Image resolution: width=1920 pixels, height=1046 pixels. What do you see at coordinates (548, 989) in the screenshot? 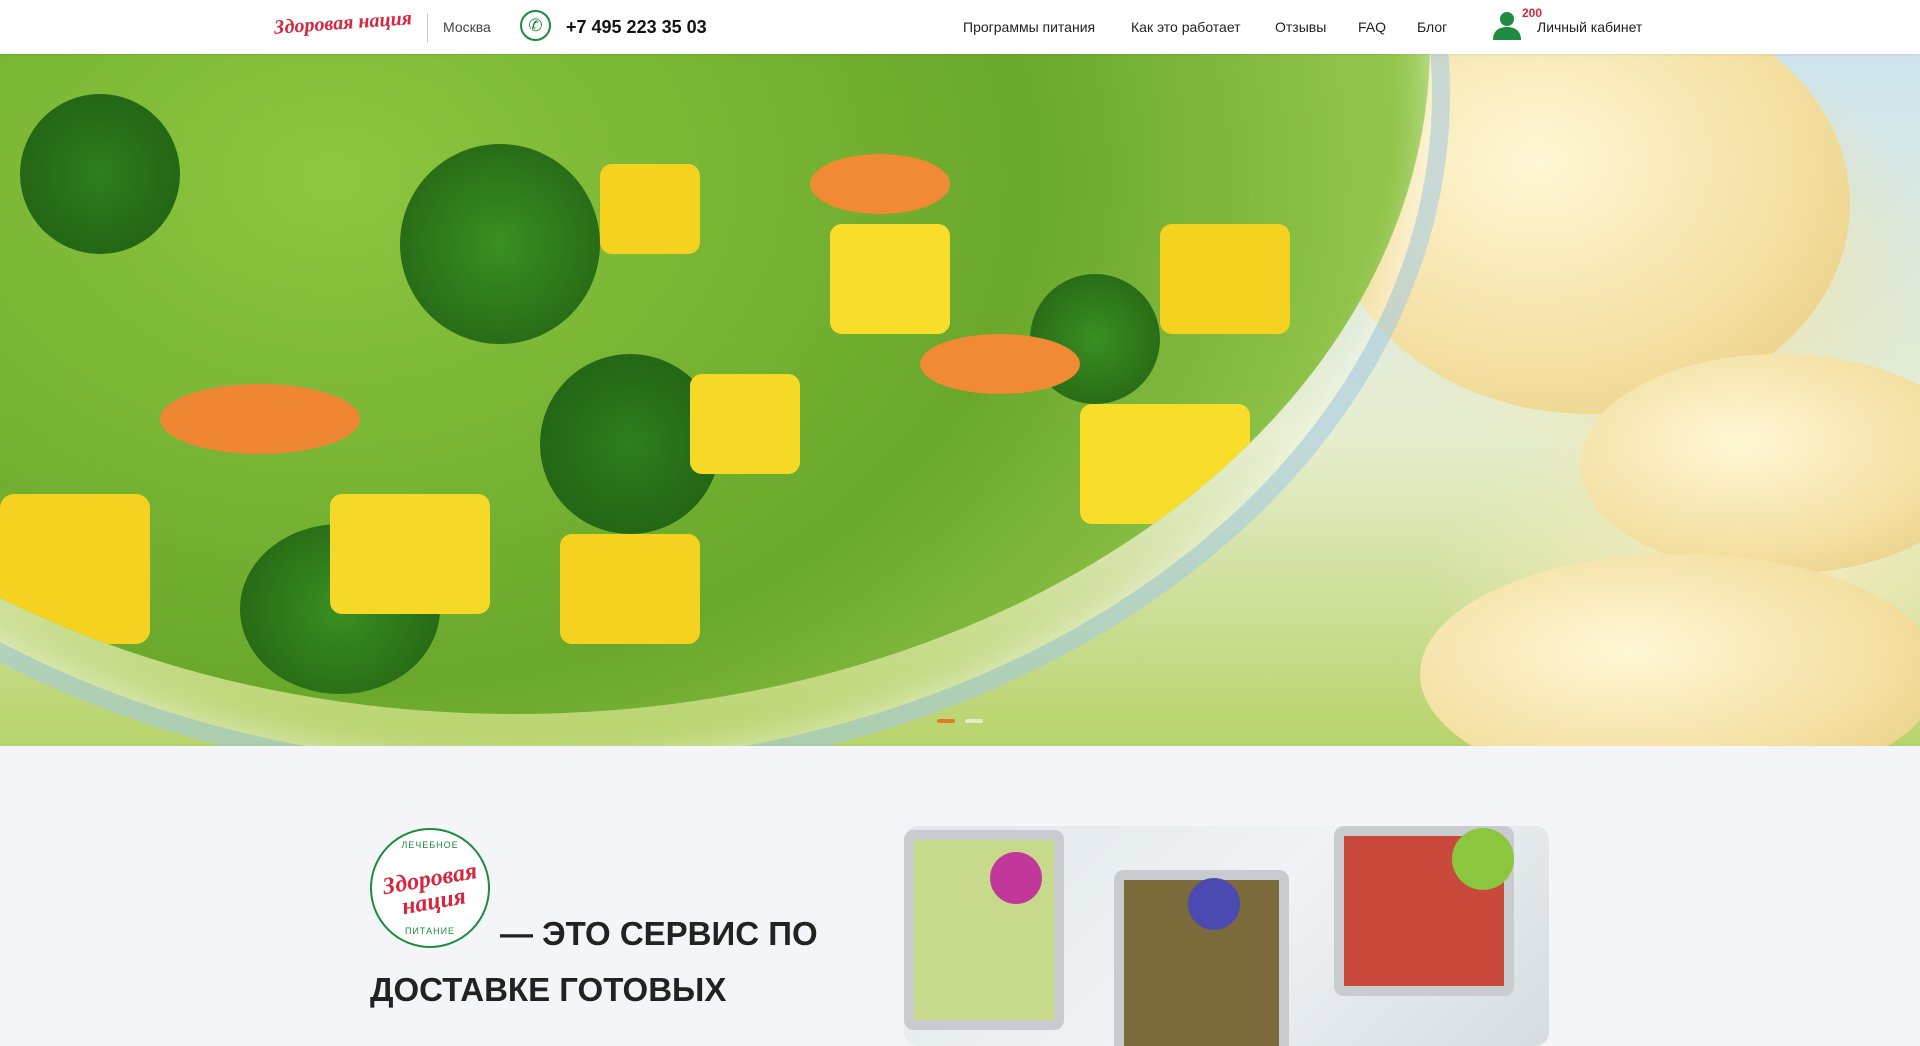
I see `headline-line: доставке готовых` at bounding box center [548, 989].